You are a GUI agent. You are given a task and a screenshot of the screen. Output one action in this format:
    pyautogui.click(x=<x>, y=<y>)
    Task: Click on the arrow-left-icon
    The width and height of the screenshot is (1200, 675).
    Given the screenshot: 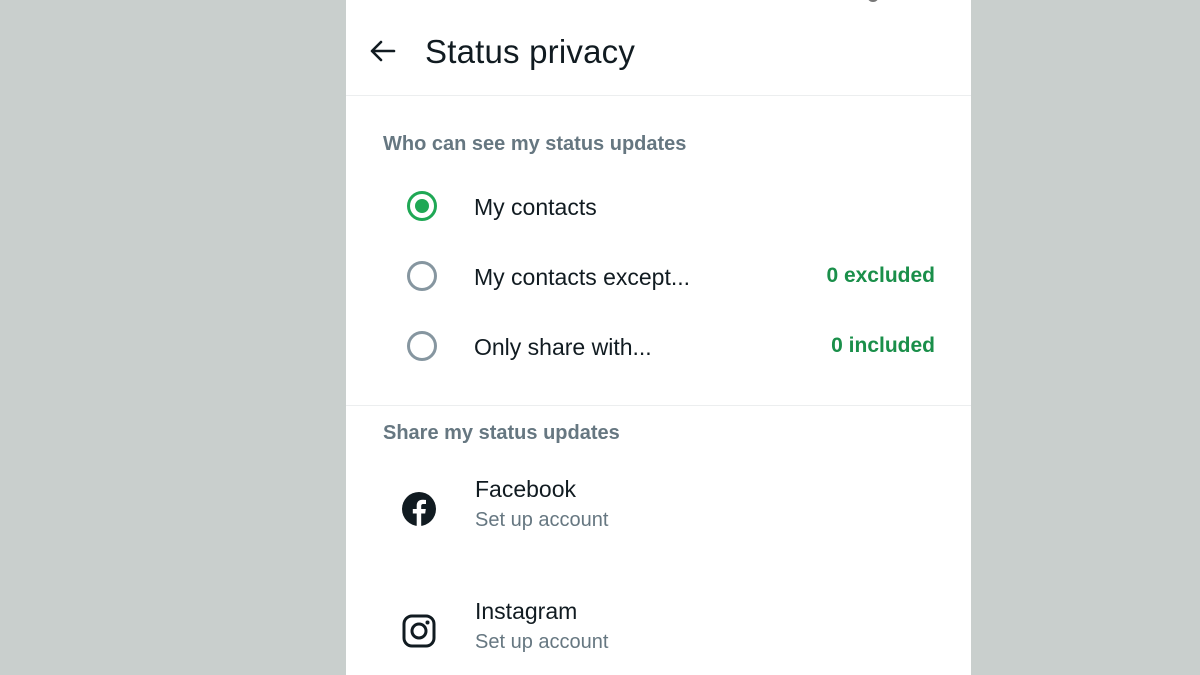 What is the action you would take?
    pyautogui.click(x=383, y=51)
    